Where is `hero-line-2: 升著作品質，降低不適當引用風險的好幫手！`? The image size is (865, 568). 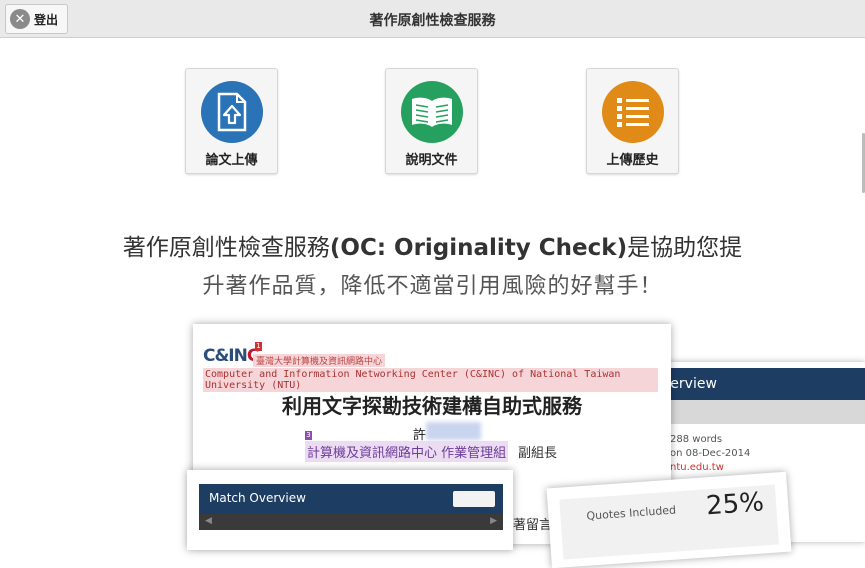 hero-line-2: 升著作品質，降低不適當引用風險的好幫手！ is located at coordinates (432, 286).